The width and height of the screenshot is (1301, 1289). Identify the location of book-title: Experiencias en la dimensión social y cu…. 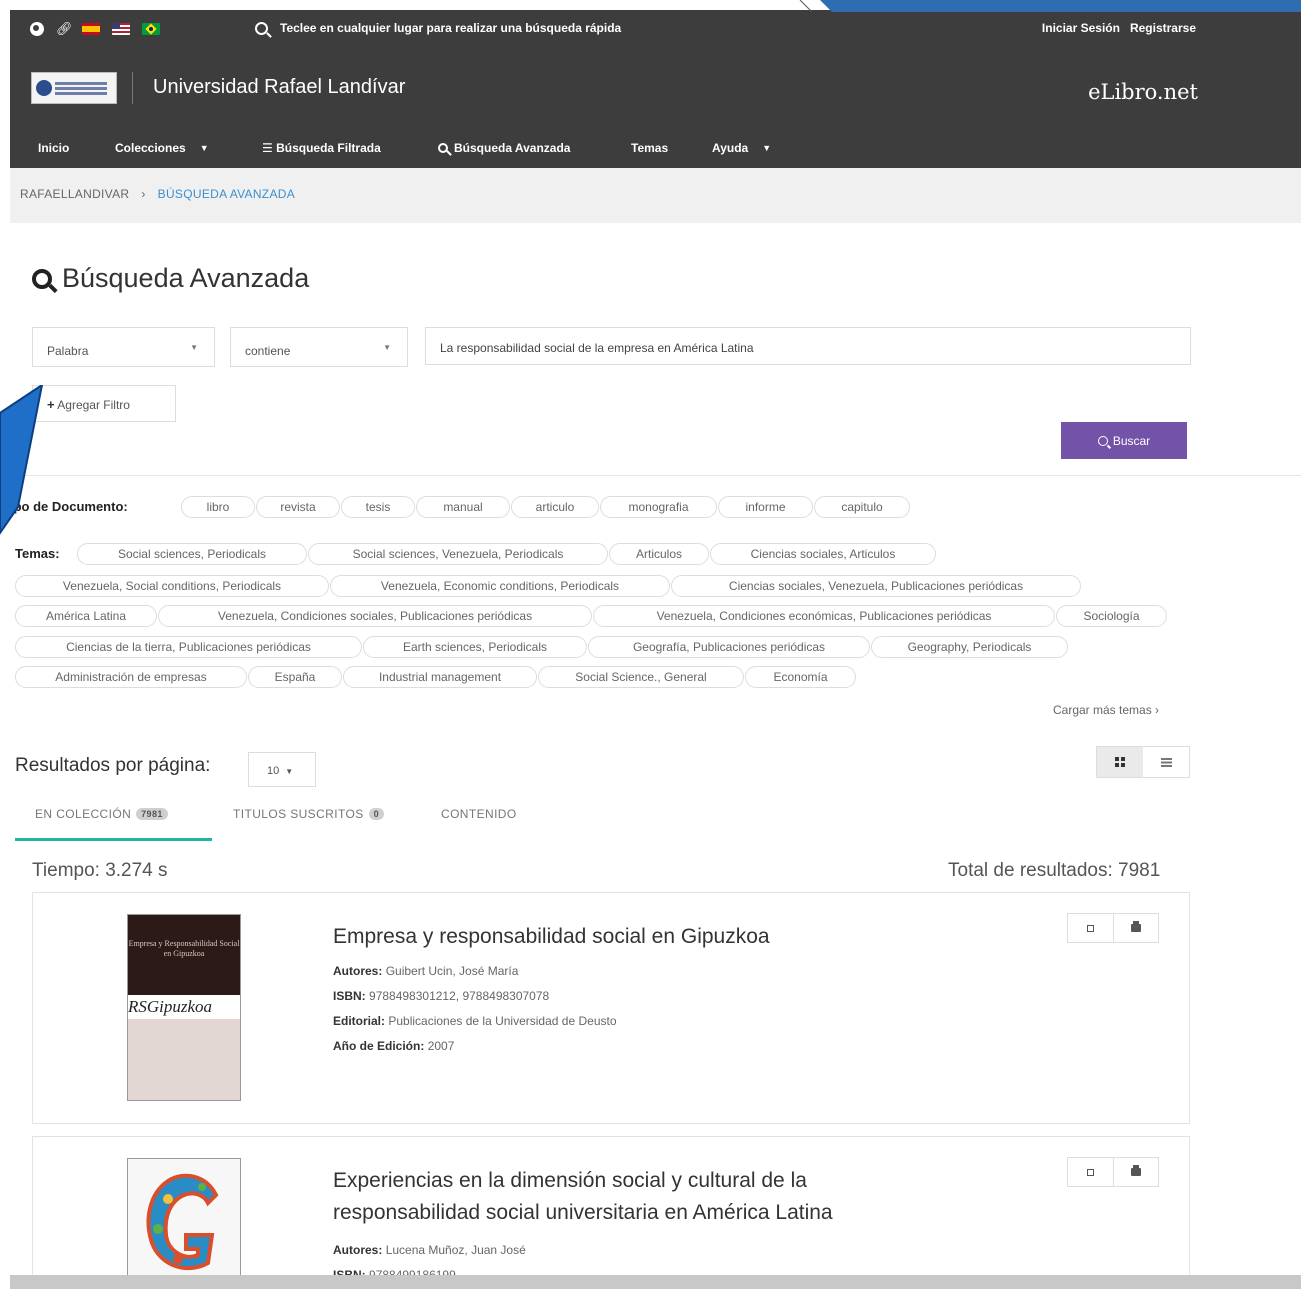
(583, 1197).